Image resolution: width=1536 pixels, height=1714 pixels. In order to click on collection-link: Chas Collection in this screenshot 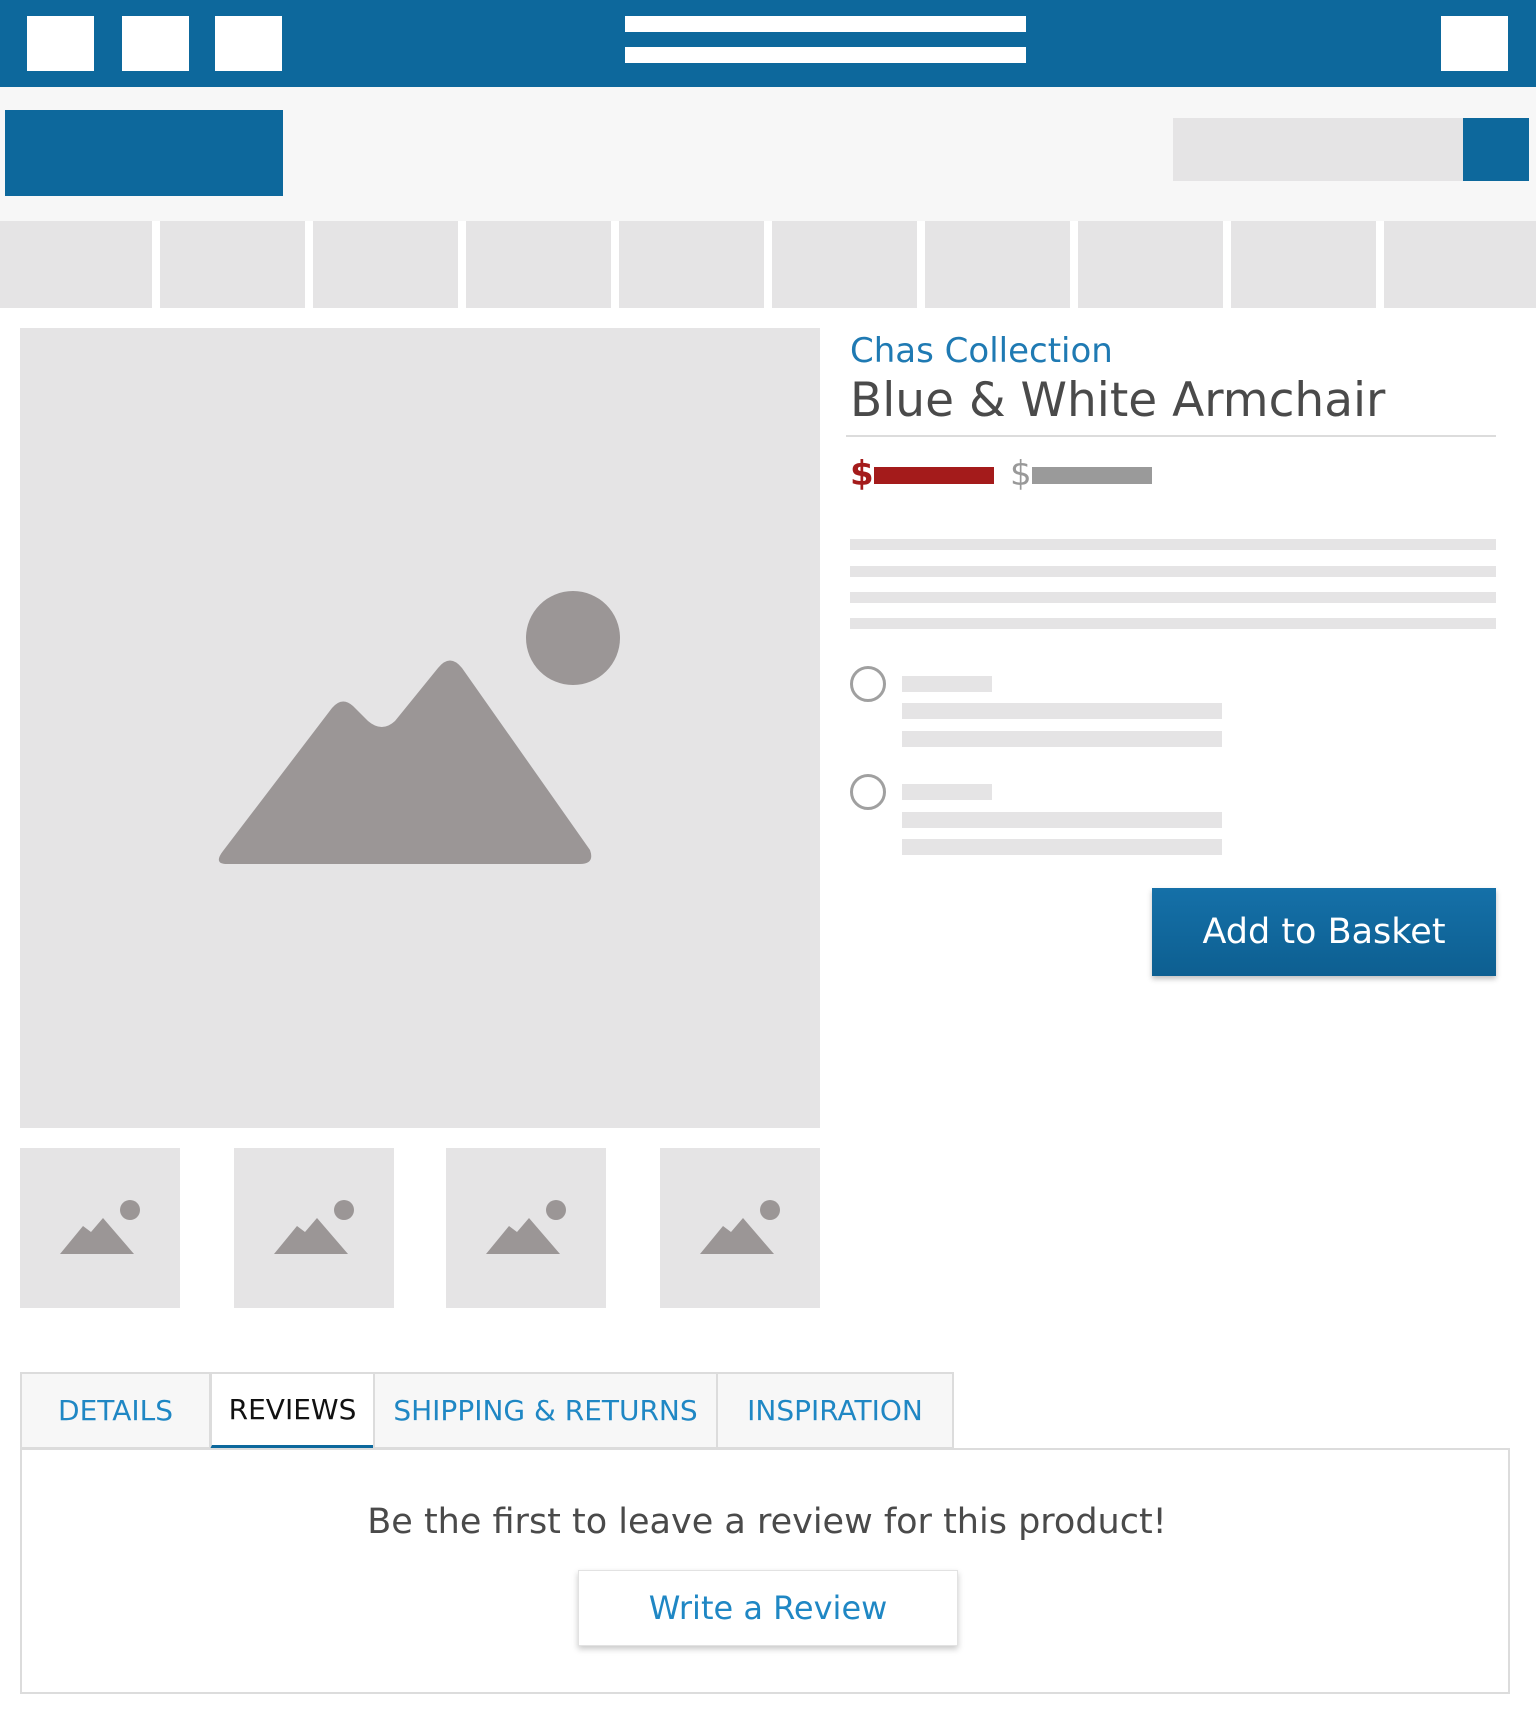, I will do `click(981, 351)`.